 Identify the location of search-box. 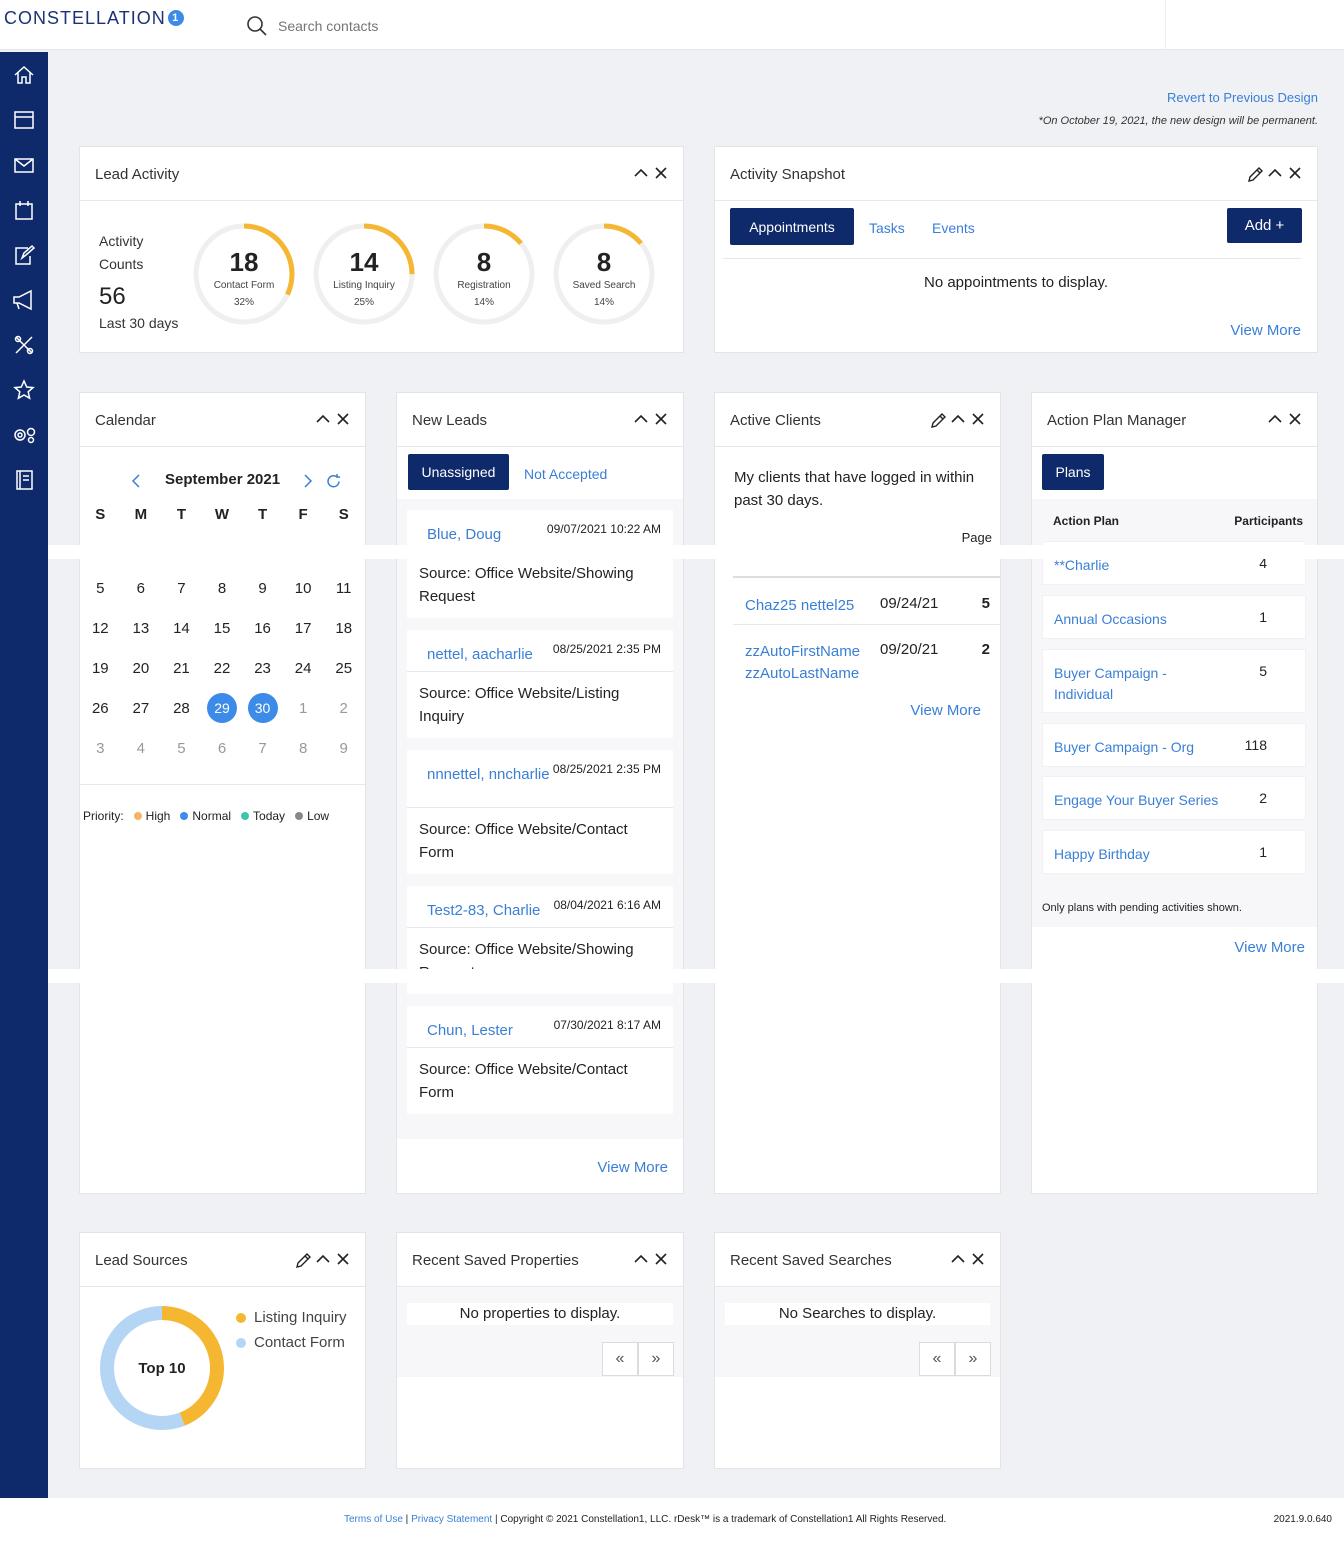
(456, 26).